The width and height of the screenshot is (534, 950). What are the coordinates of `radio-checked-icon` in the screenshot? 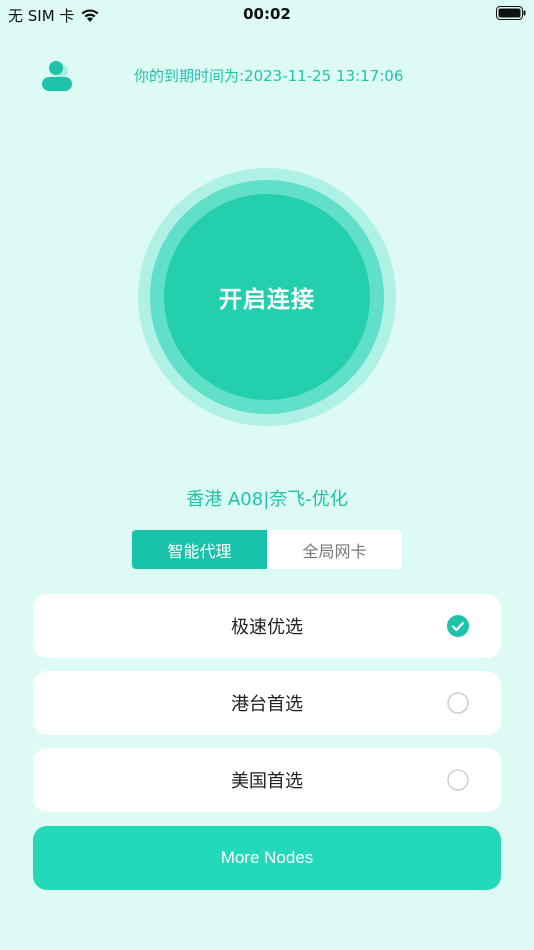 It's located at (458, 626).